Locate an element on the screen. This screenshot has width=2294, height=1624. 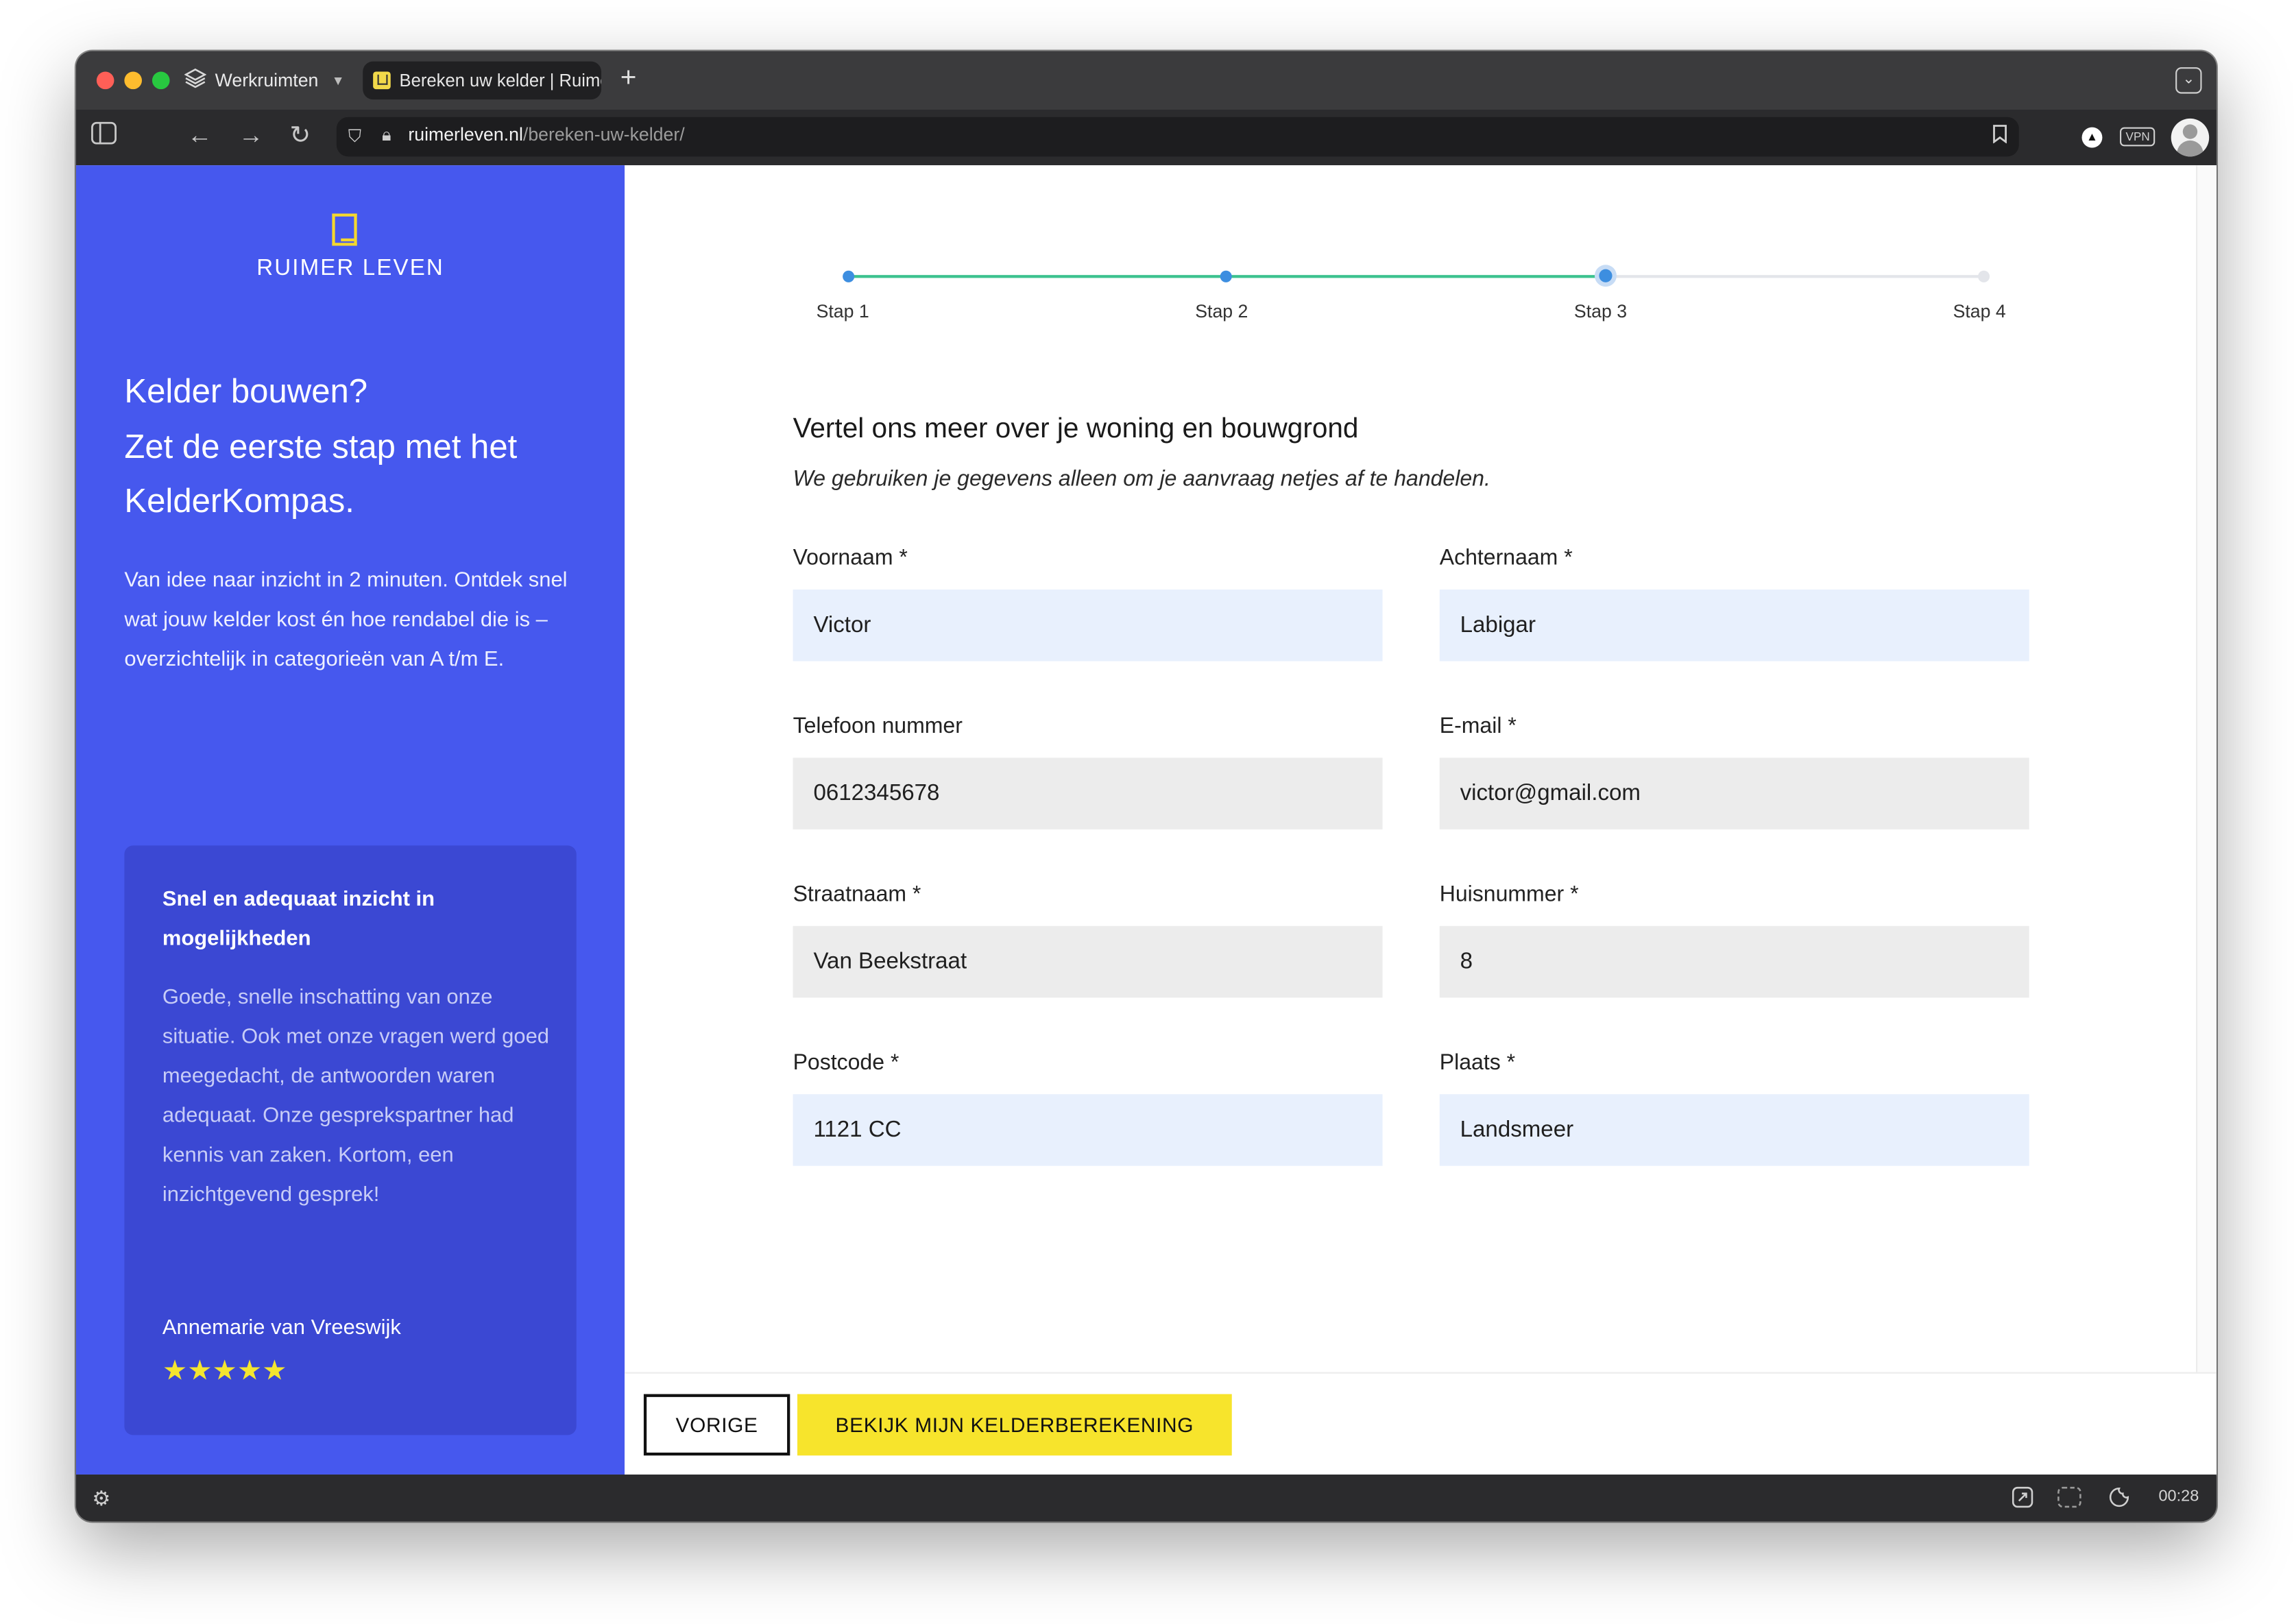
logo-text: RUIMER LEVEN is located at coordinates (350, 268).